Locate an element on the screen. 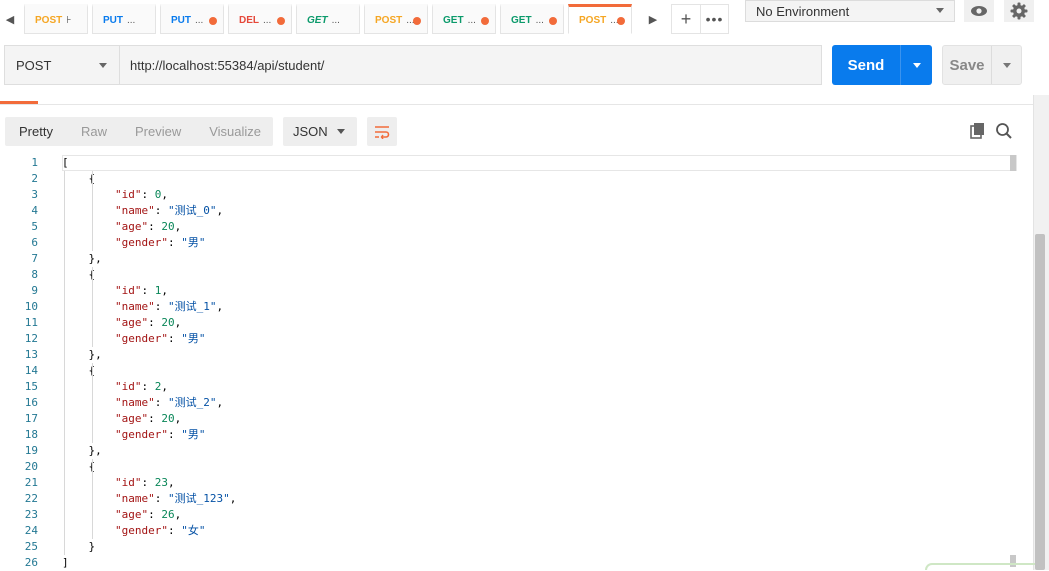  settings-button is located at coordinates (1019, 11).